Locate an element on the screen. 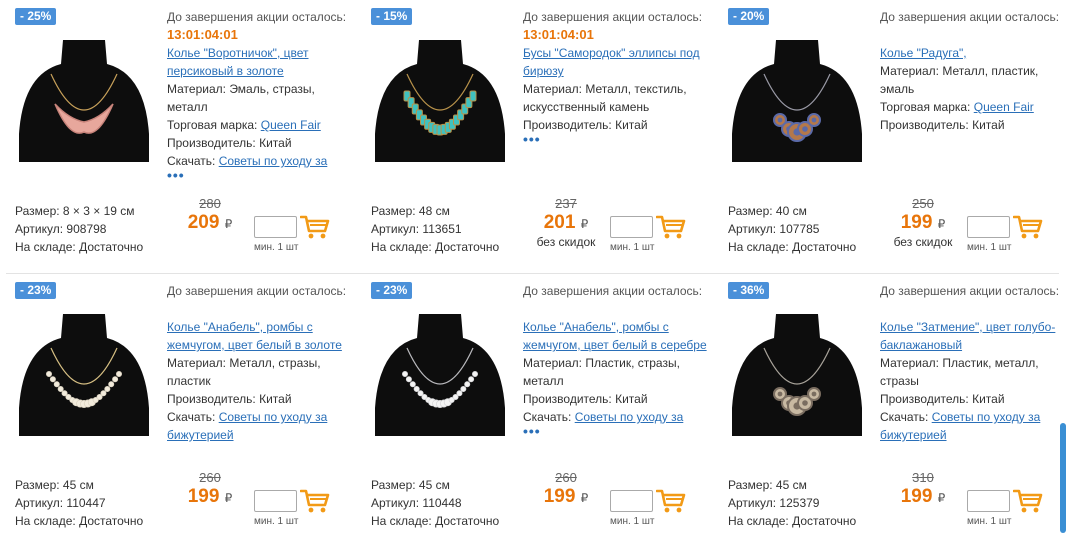 This screenshot has width=1067, height=547. product-title-link: Колье "Радуга", is located at coordinates (972, 53).